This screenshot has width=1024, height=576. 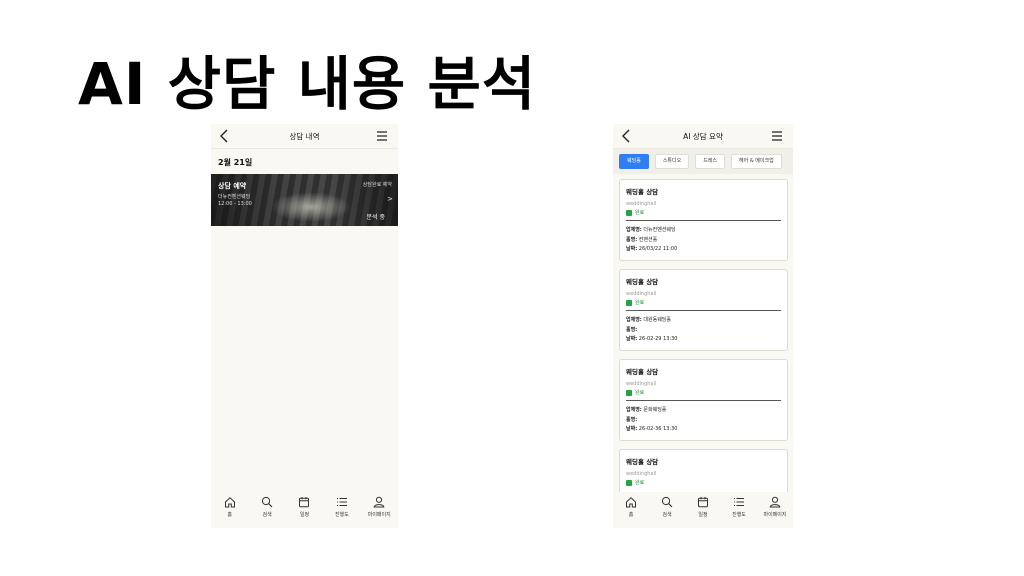 I want to click on category-tabs: 웨딩홀 스튜디오 드레스 헤어 & 메이크업, so click(x=703, y=161).